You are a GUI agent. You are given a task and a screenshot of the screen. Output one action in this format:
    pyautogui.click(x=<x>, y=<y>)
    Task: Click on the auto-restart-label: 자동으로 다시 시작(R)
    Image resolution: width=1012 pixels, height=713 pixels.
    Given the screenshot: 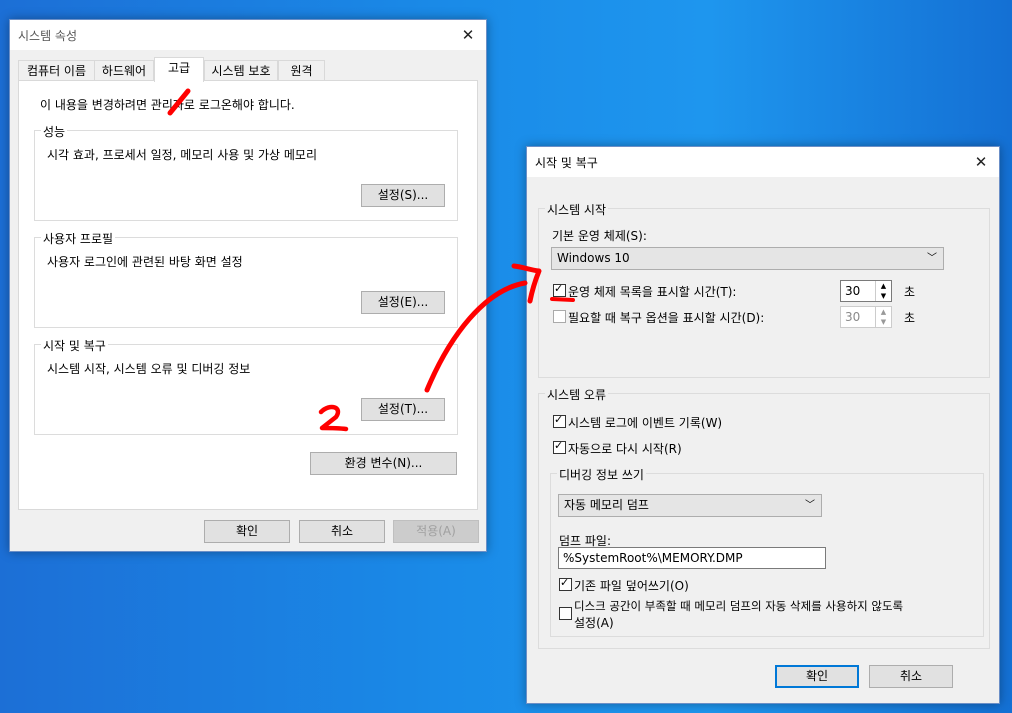 What is the action you would take?
    pyautogui.click(x=625, y=449)
    